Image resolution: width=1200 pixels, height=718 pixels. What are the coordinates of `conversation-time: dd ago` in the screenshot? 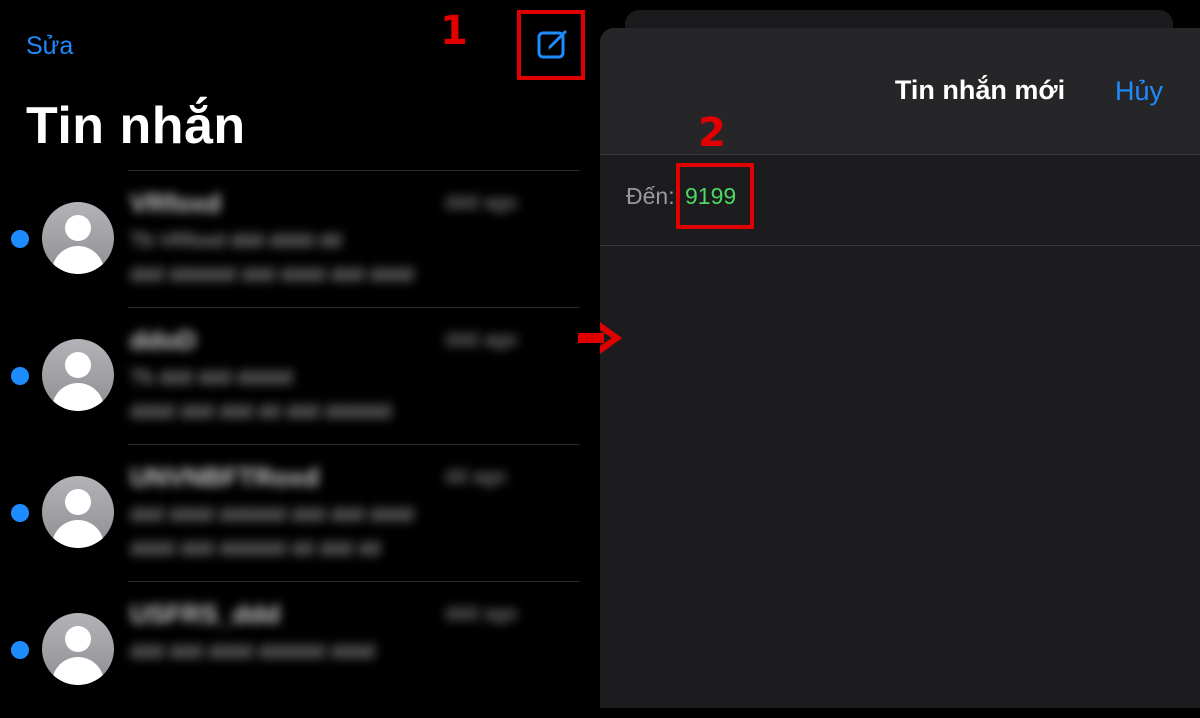 It's located at (476, 477).